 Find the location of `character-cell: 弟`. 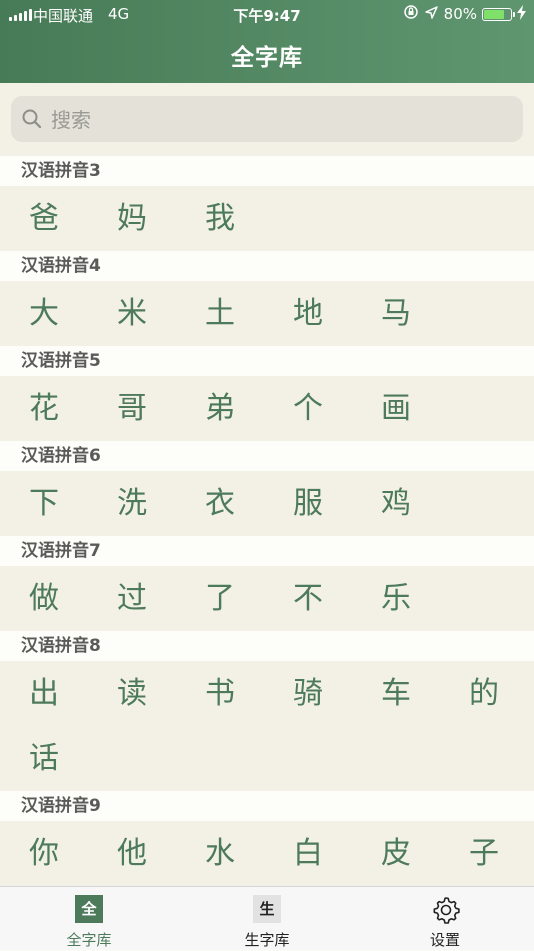

character-cell: 弟 is located at coordinates (220, 408).